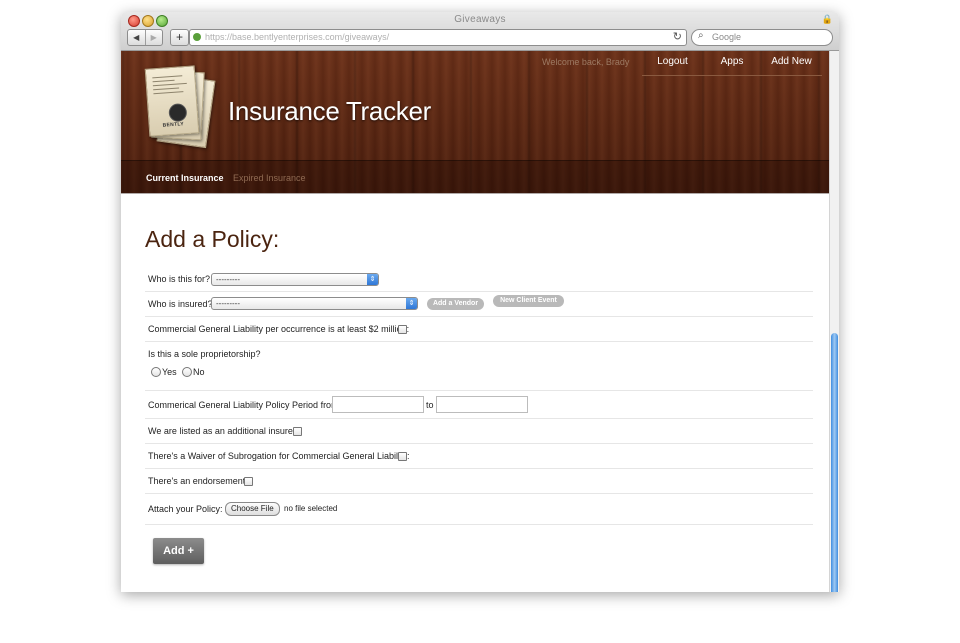 This screenshot has height=643, width=960. I want to click on tab-current-insurance: Current Insurance, so click(185, 178).